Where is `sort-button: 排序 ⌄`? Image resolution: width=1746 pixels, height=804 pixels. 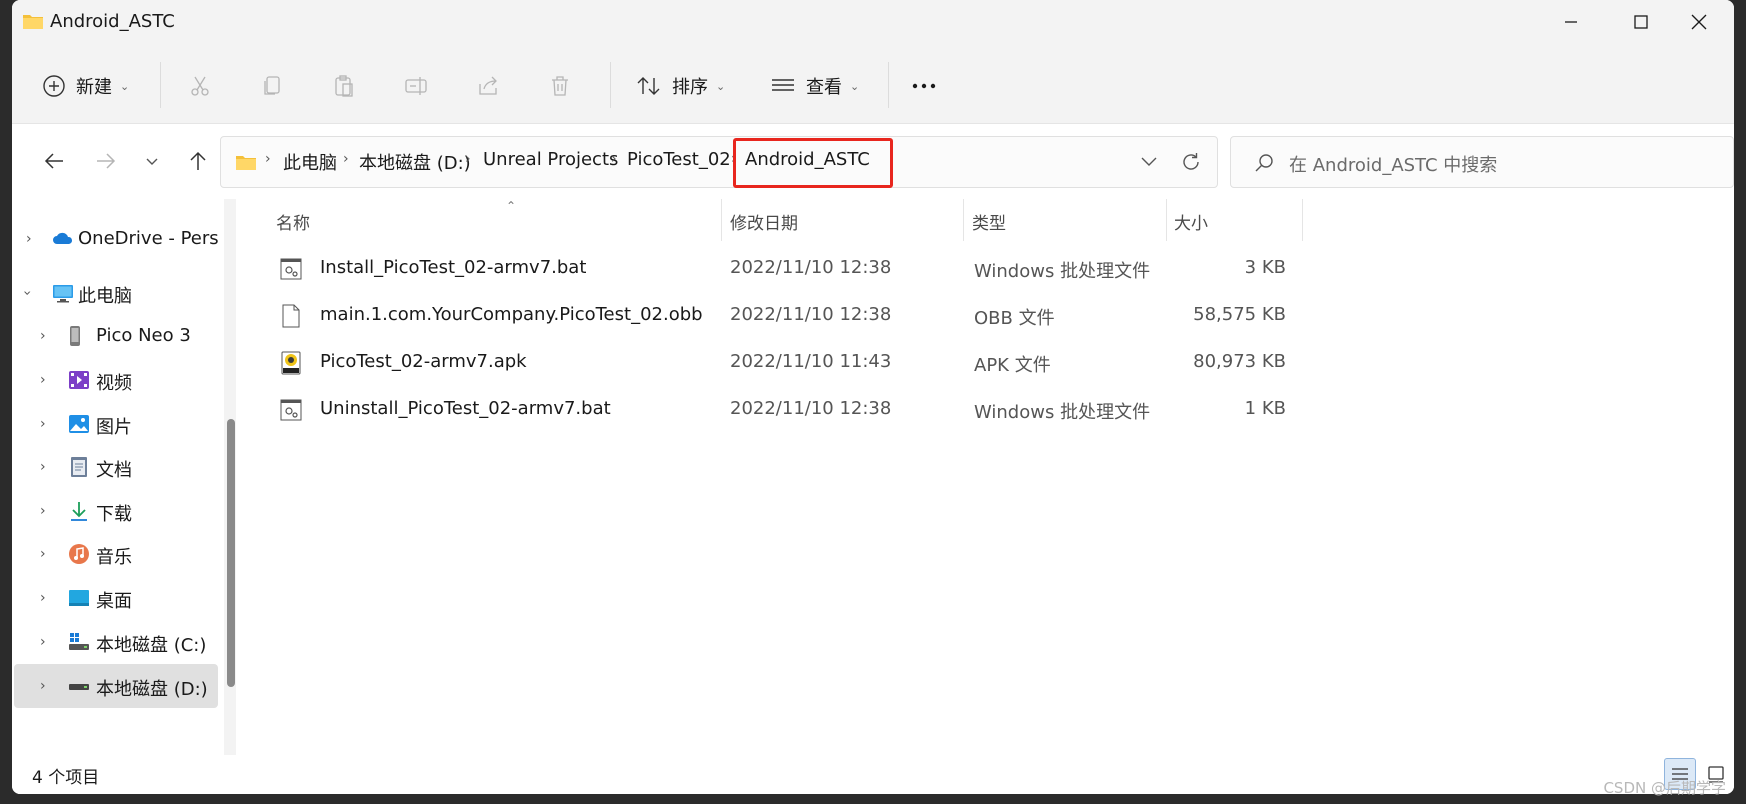 sort-button: 排序 ⌄ is located at coordinates (680, 86).